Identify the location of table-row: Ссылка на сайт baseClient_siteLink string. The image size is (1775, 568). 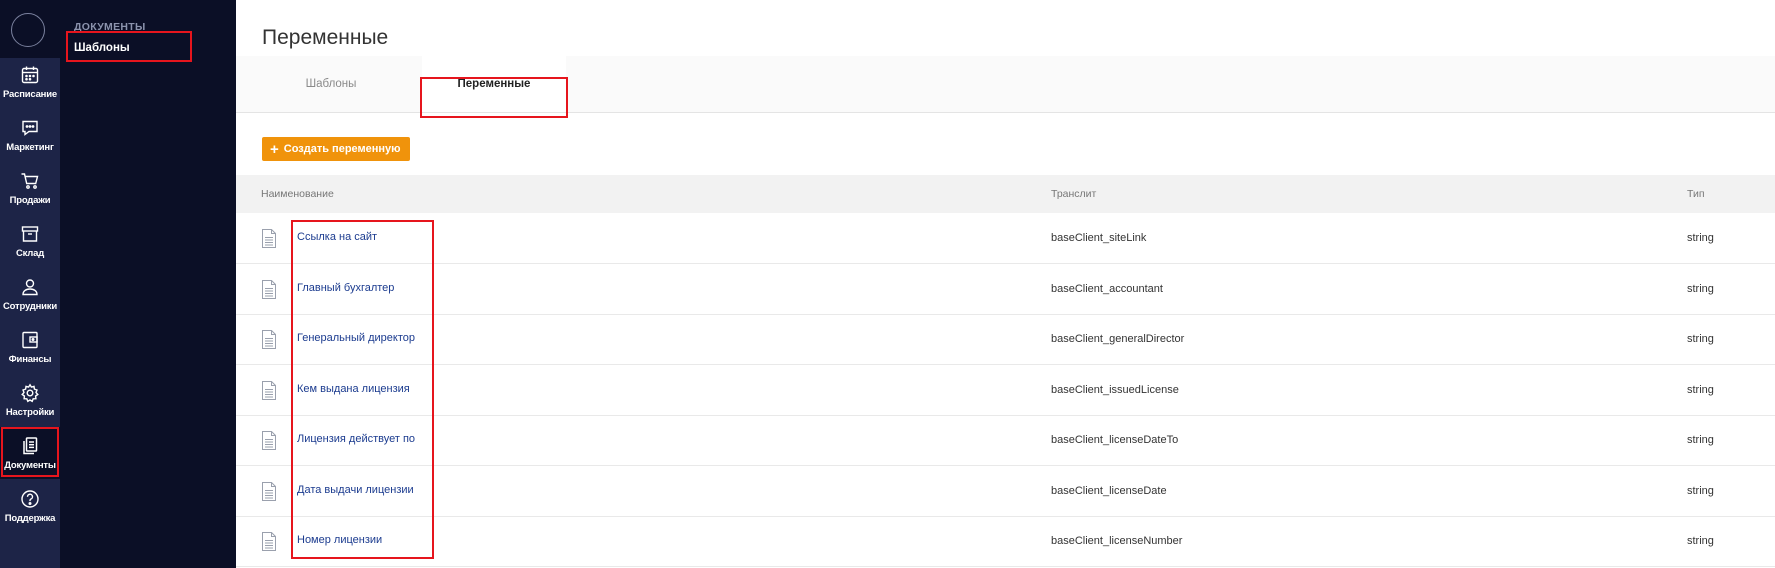
(1005, 238).